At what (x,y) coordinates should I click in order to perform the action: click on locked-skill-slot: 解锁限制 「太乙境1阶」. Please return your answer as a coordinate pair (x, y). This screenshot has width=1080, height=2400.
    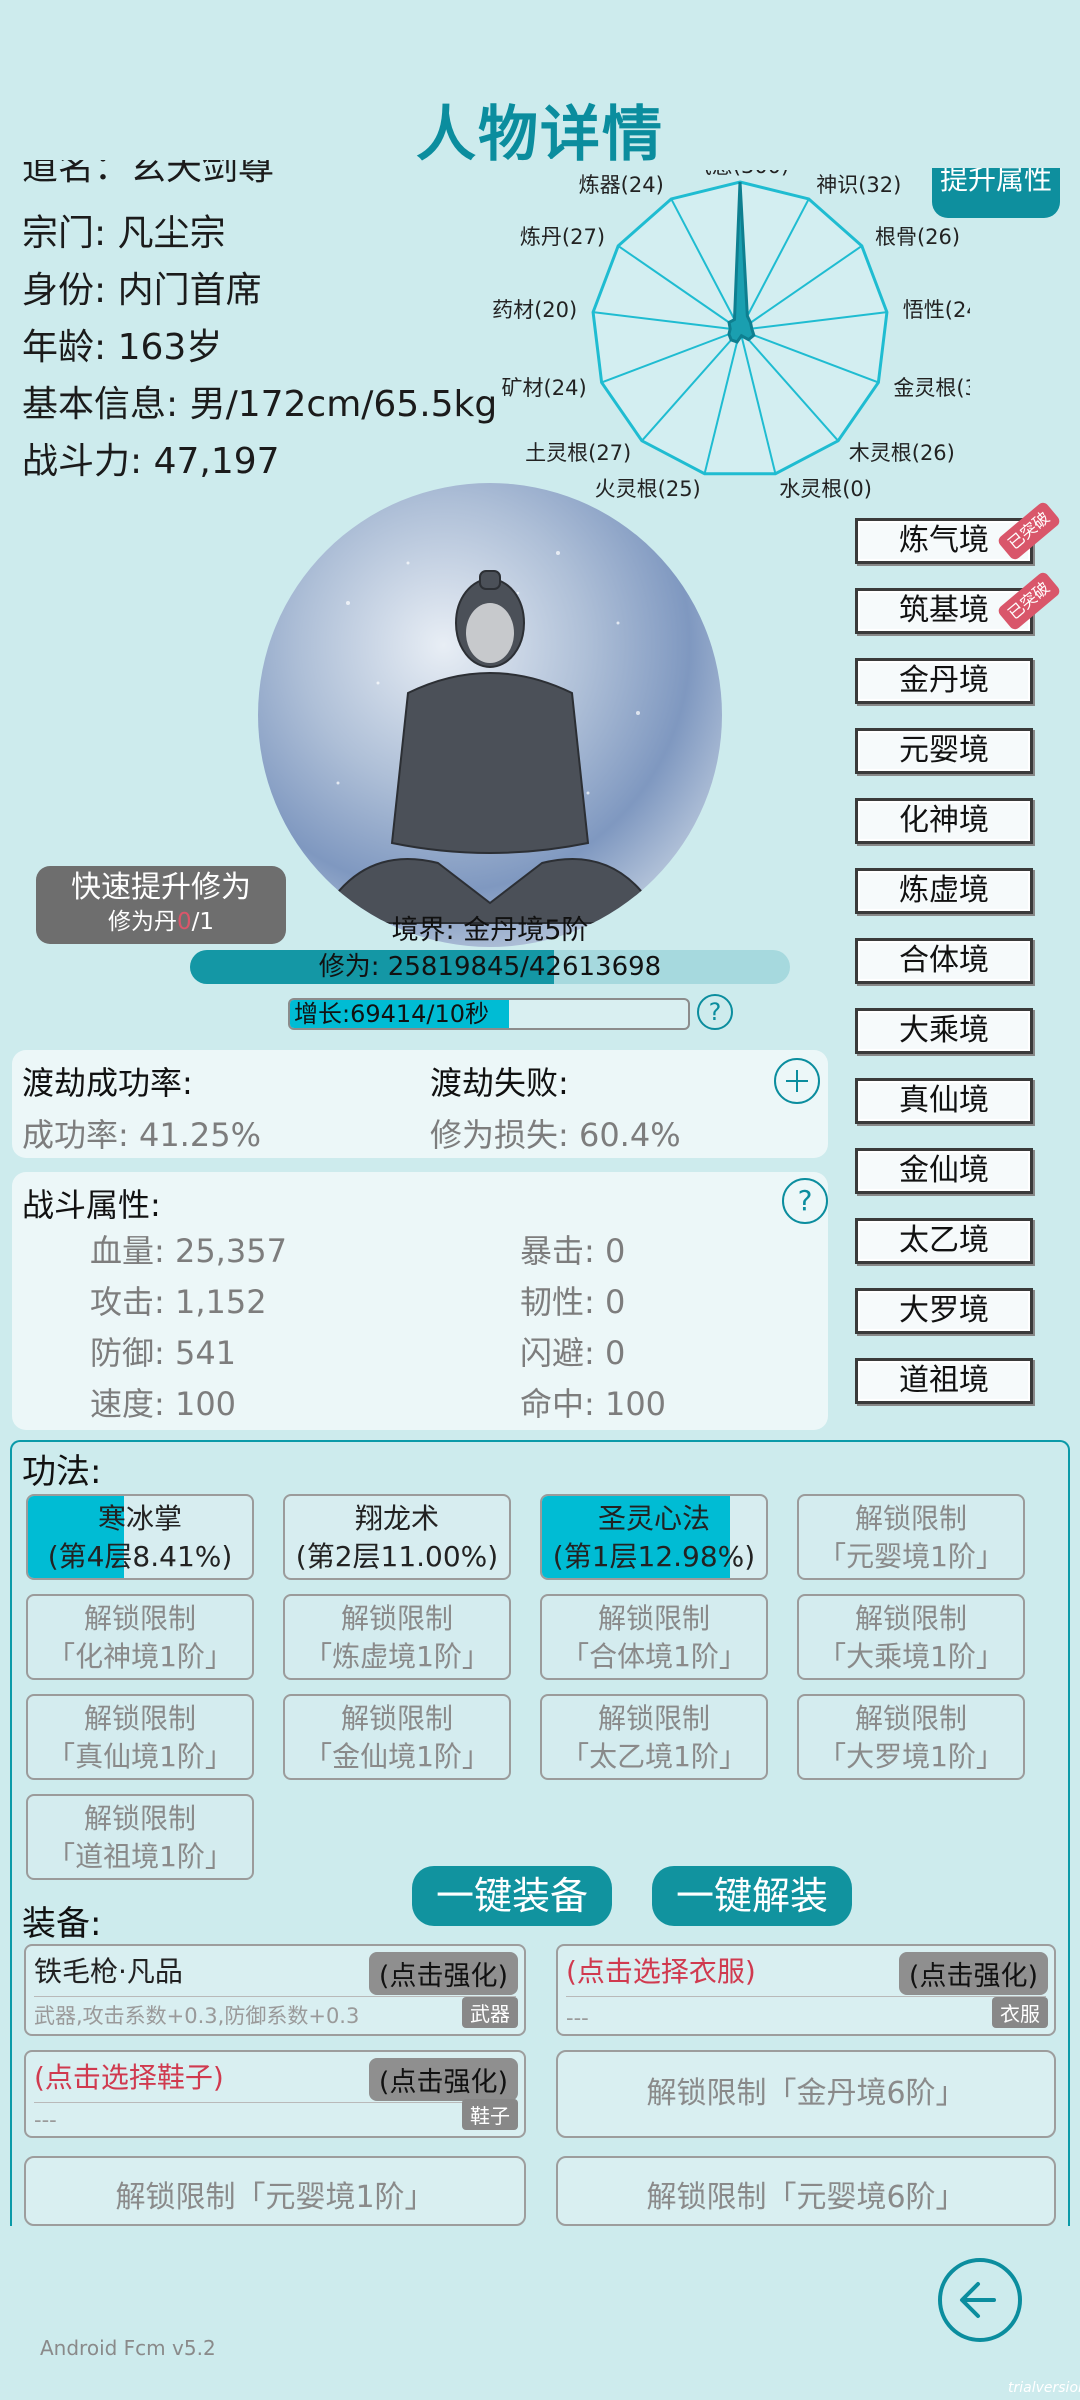
    Looking at the image, I should click on (654, 1737).